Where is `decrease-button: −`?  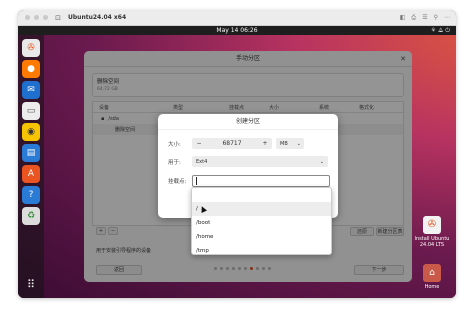
decrease-button: − is located at coordinates (199, 143).